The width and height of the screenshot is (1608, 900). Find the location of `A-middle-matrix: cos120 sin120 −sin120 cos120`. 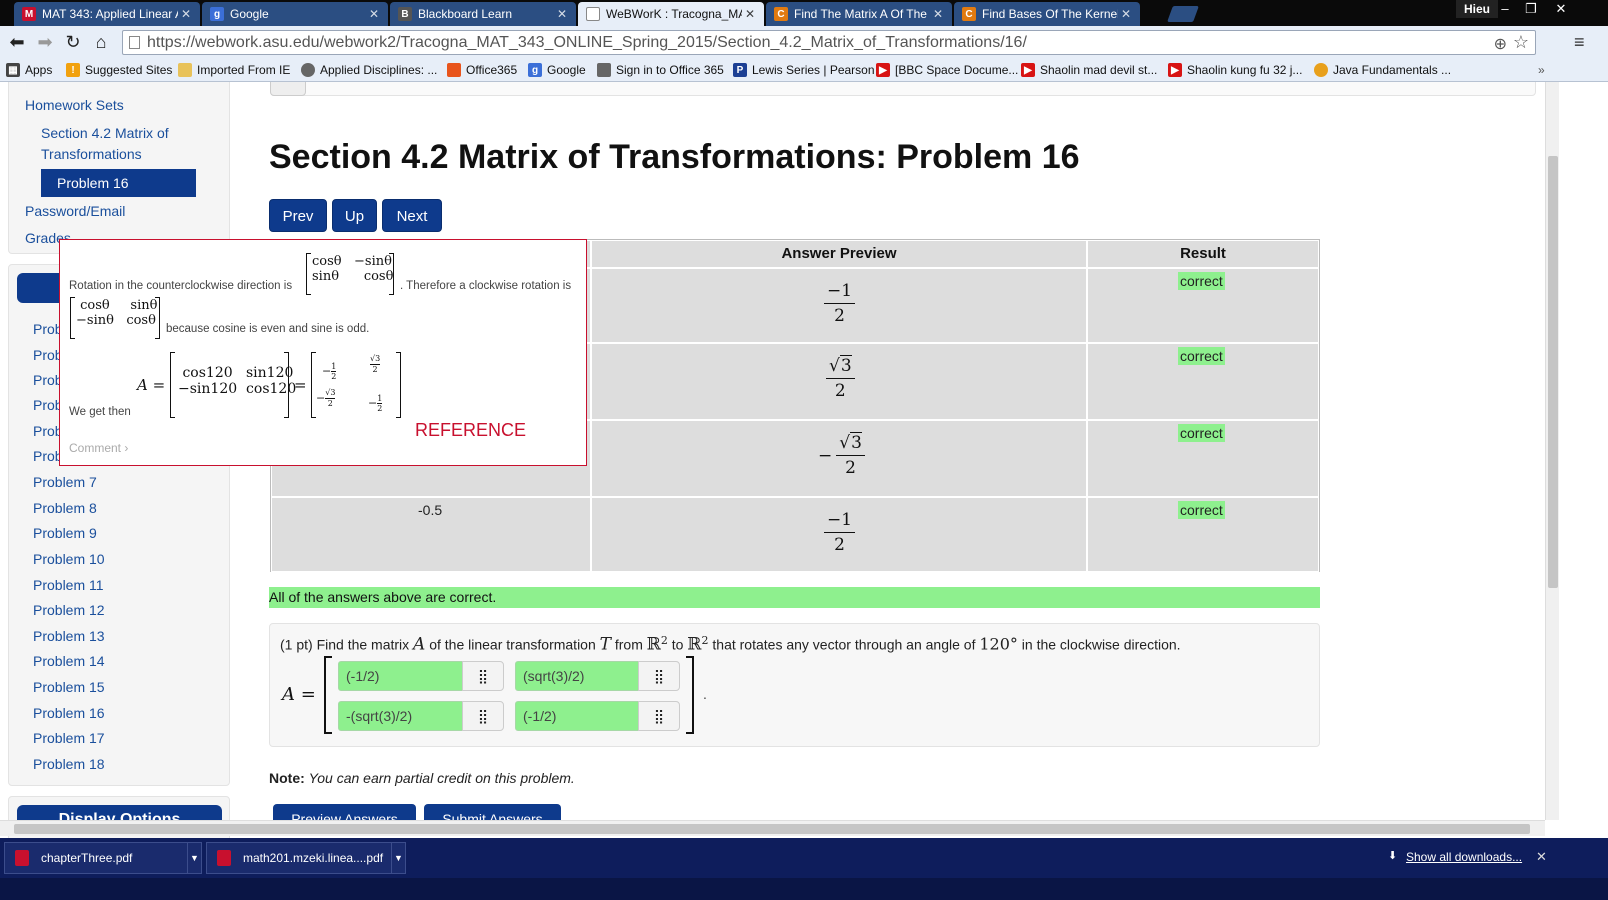

A-middle-matrix: cos120 sin120 −sin120 cos120 is located at coordinates (237, 381).